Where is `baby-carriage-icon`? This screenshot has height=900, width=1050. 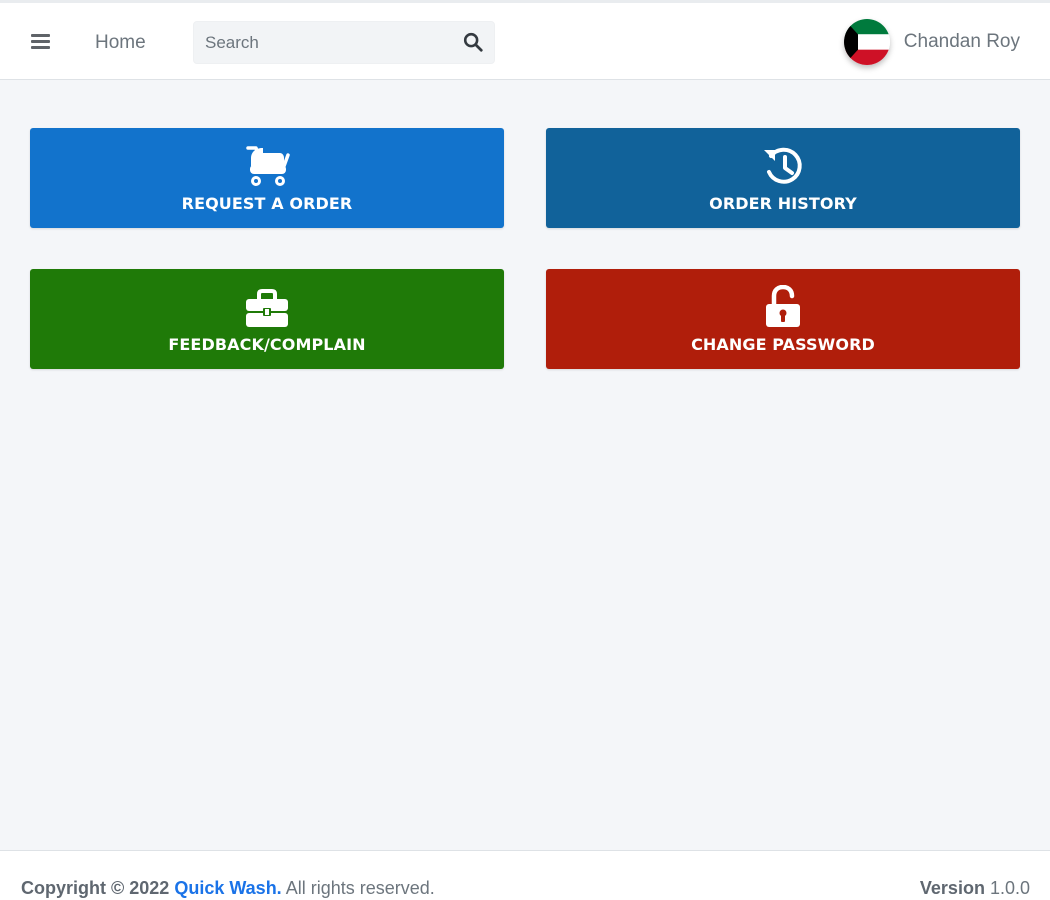 baby-carriage-icon is located at coordinates (268, 165).